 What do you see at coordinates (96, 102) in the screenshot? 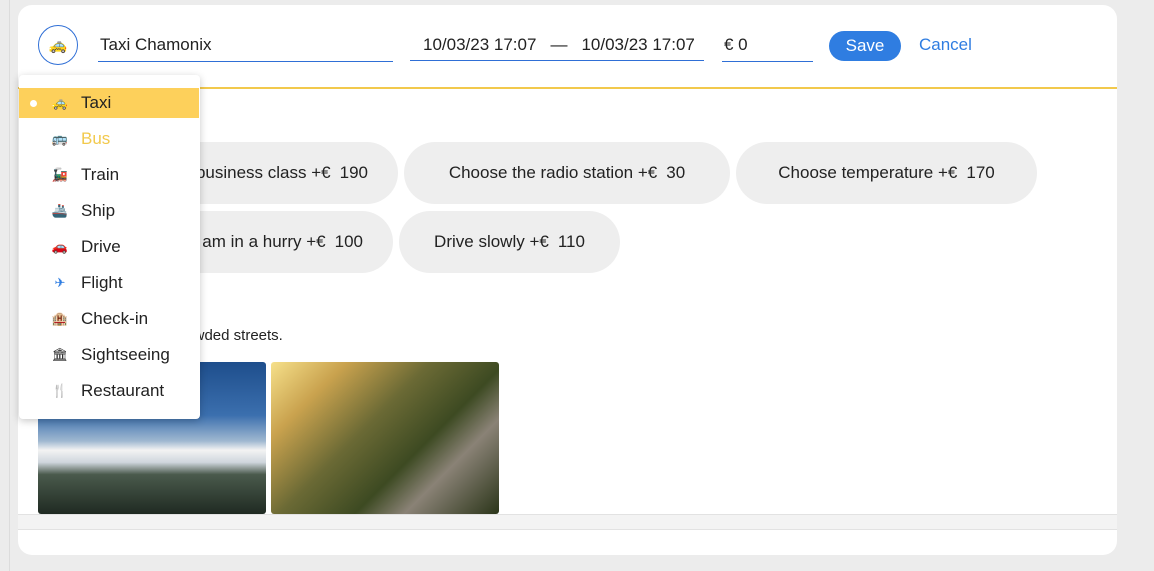
I see `menu-item-label: Taxi` at bounding box center [96, 102].